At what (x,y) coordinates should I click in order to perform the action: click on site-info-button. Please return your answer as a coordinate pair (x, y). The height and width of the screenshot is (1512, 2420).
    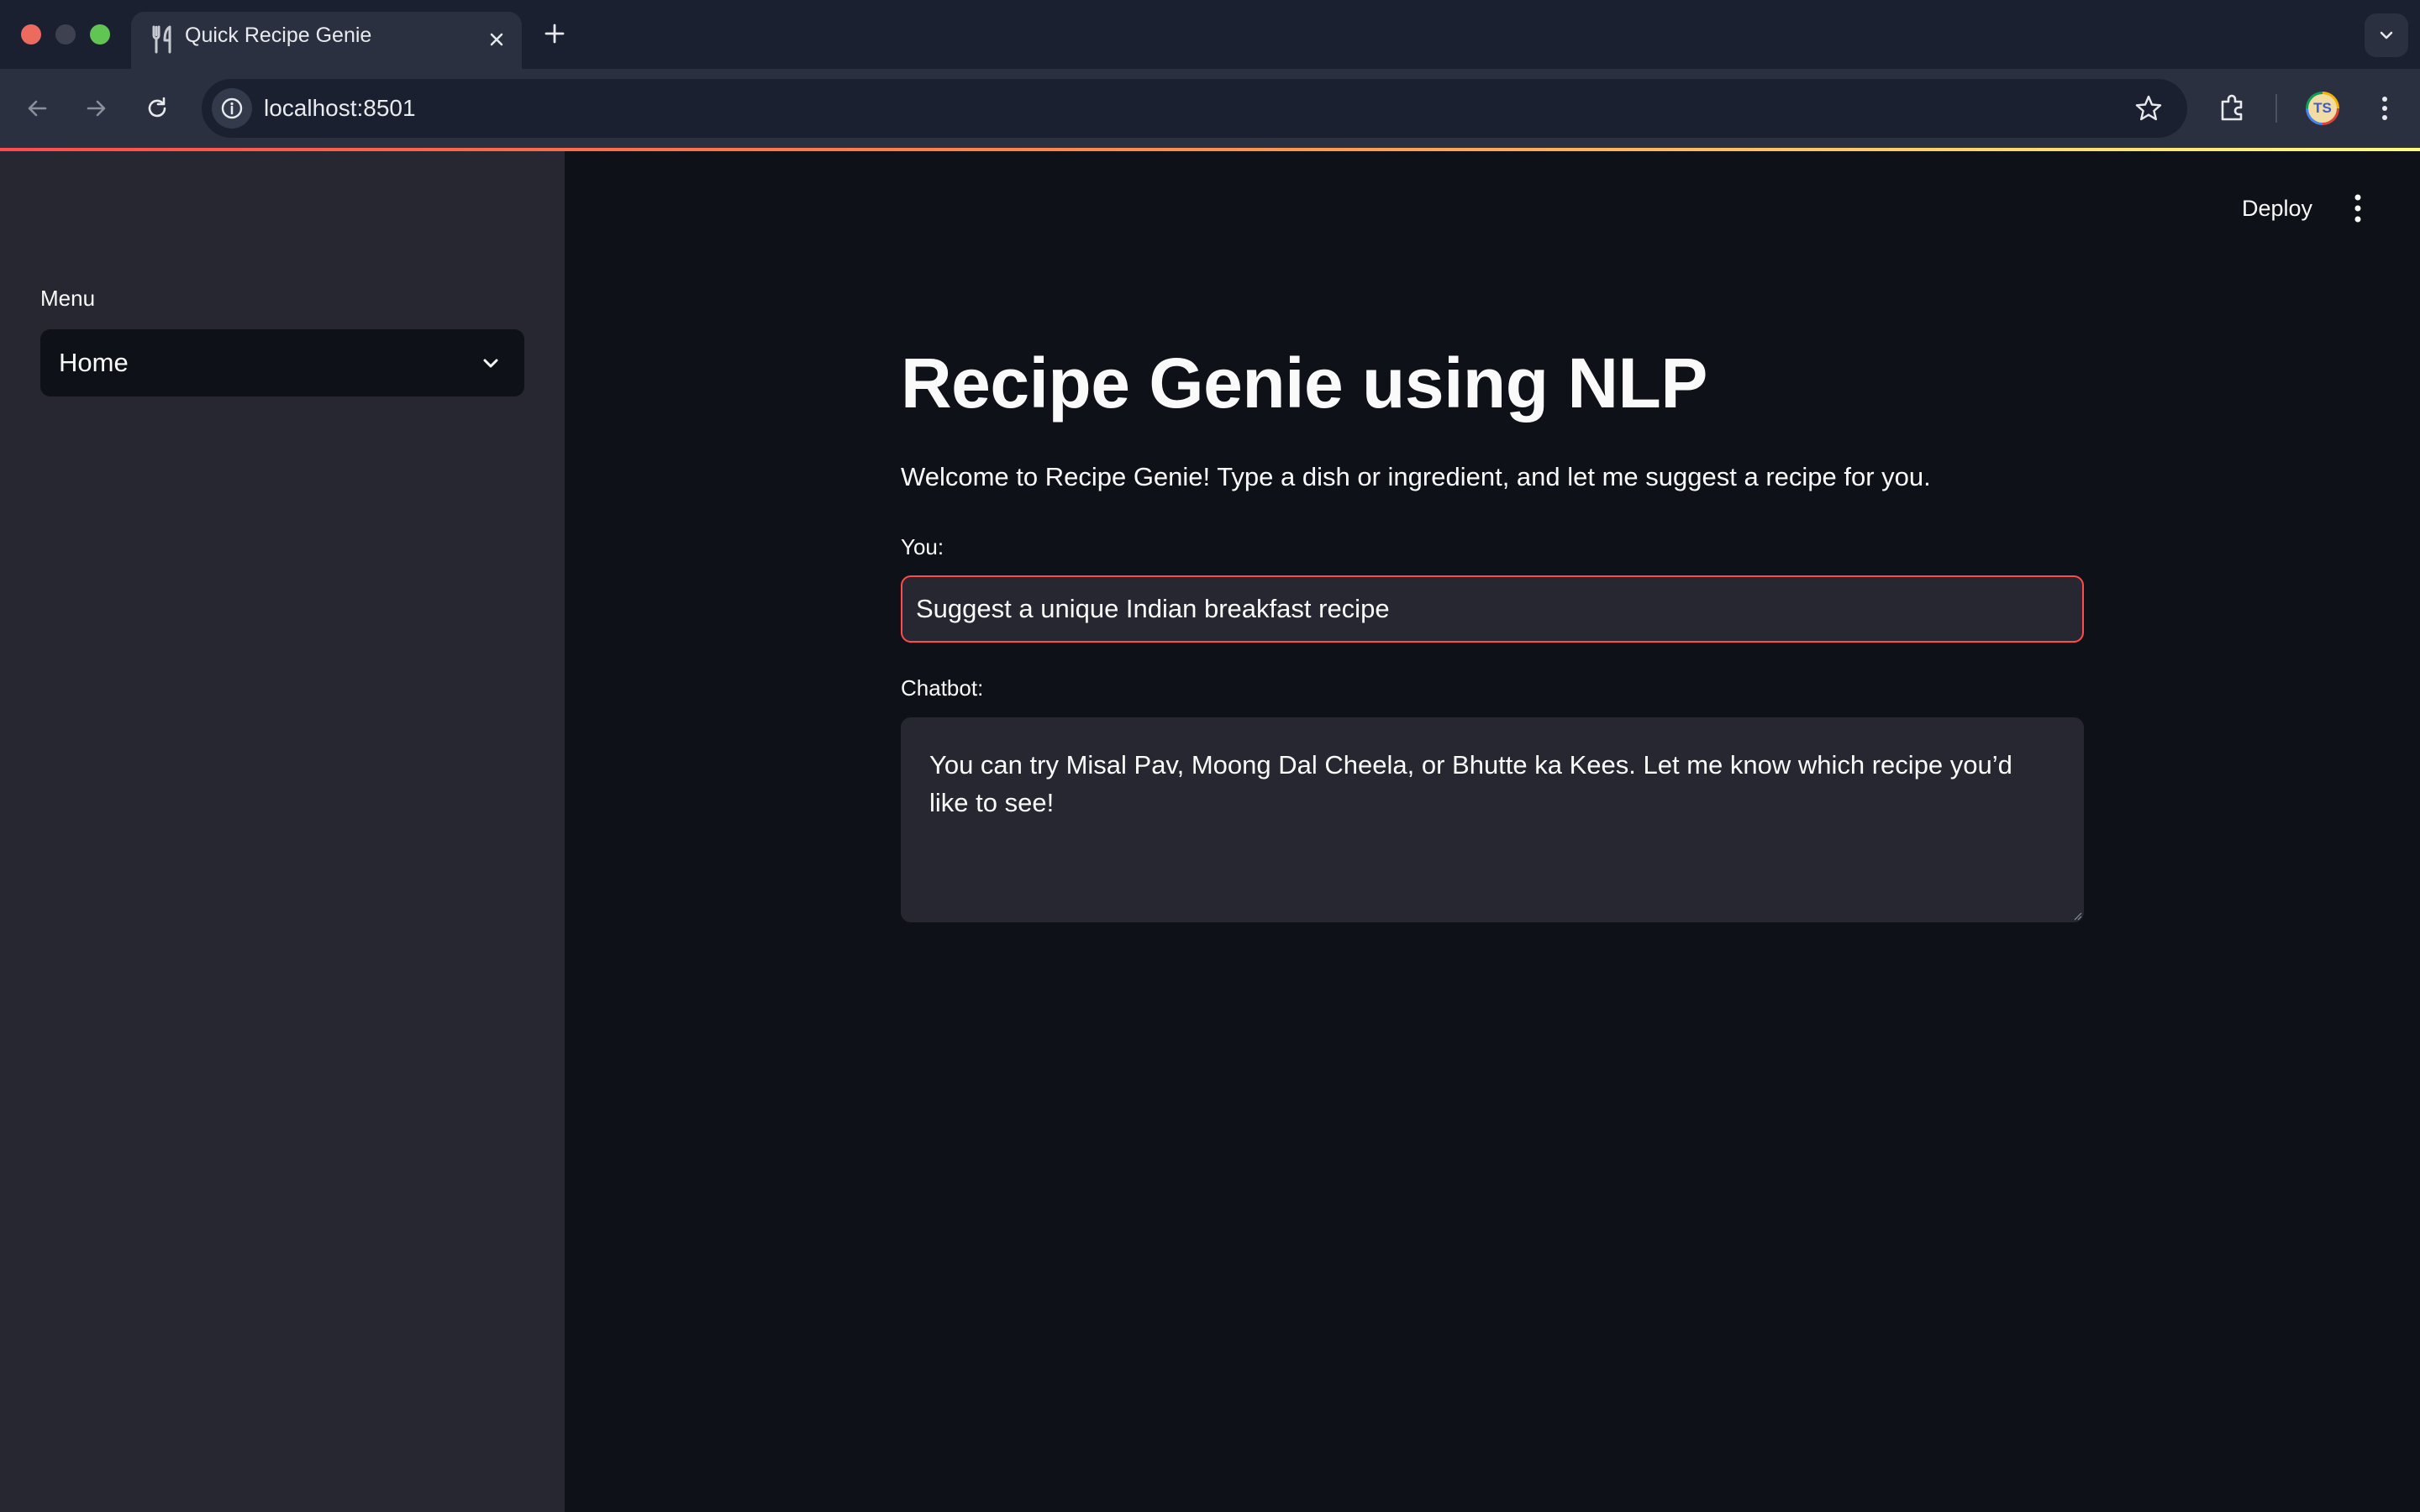
    Looking at the image, I should click on (232, 108).